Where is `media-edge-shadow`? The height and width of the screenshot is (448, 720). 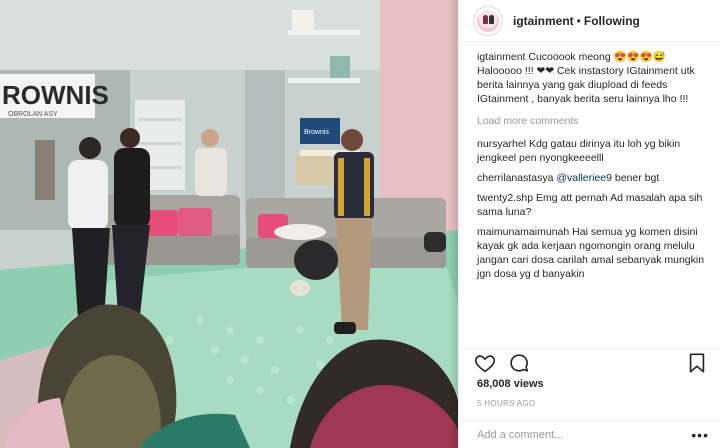 media-edge-shadow is located at coordinates (453, 224).